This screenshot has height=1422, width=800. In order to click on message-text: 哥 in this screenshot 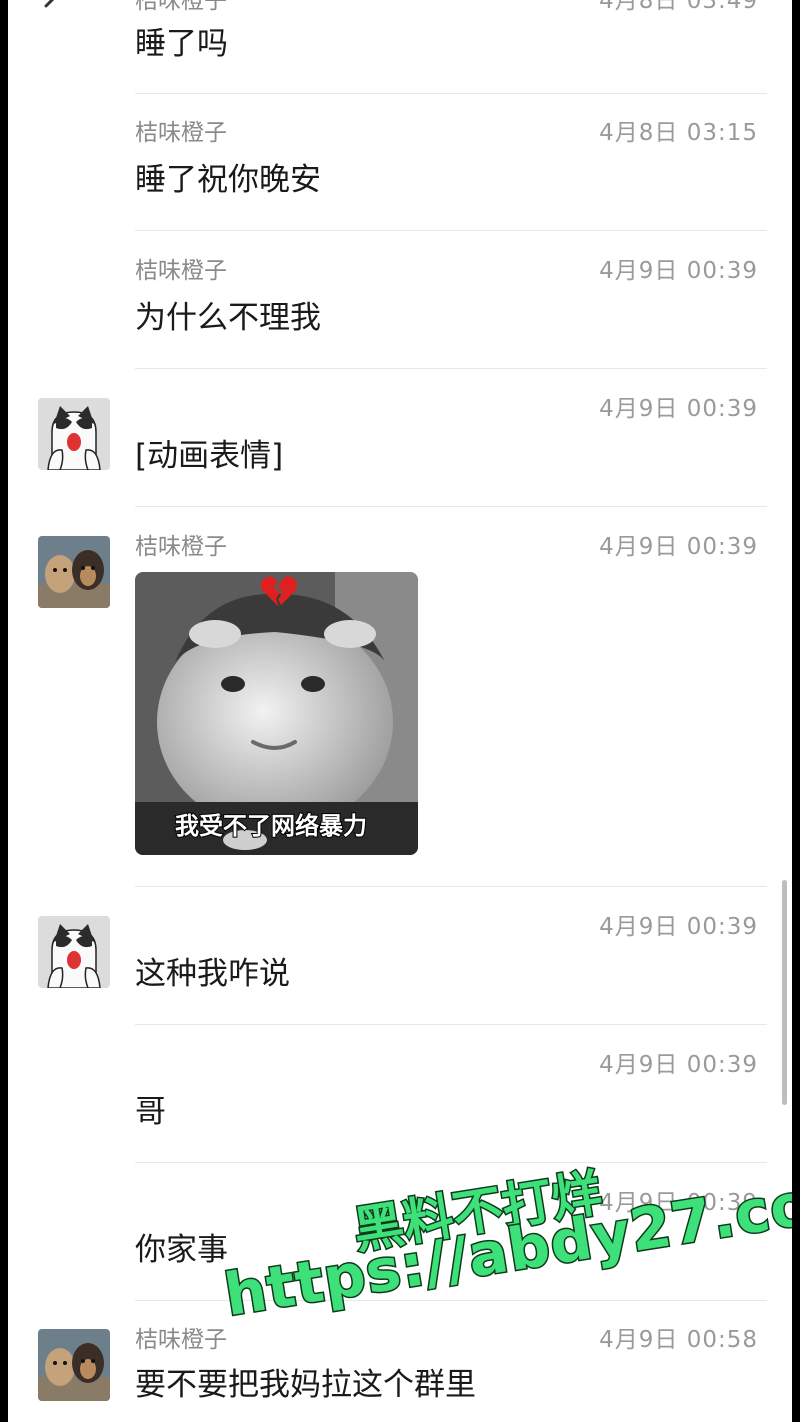, I will do `click(150, 1112)`.